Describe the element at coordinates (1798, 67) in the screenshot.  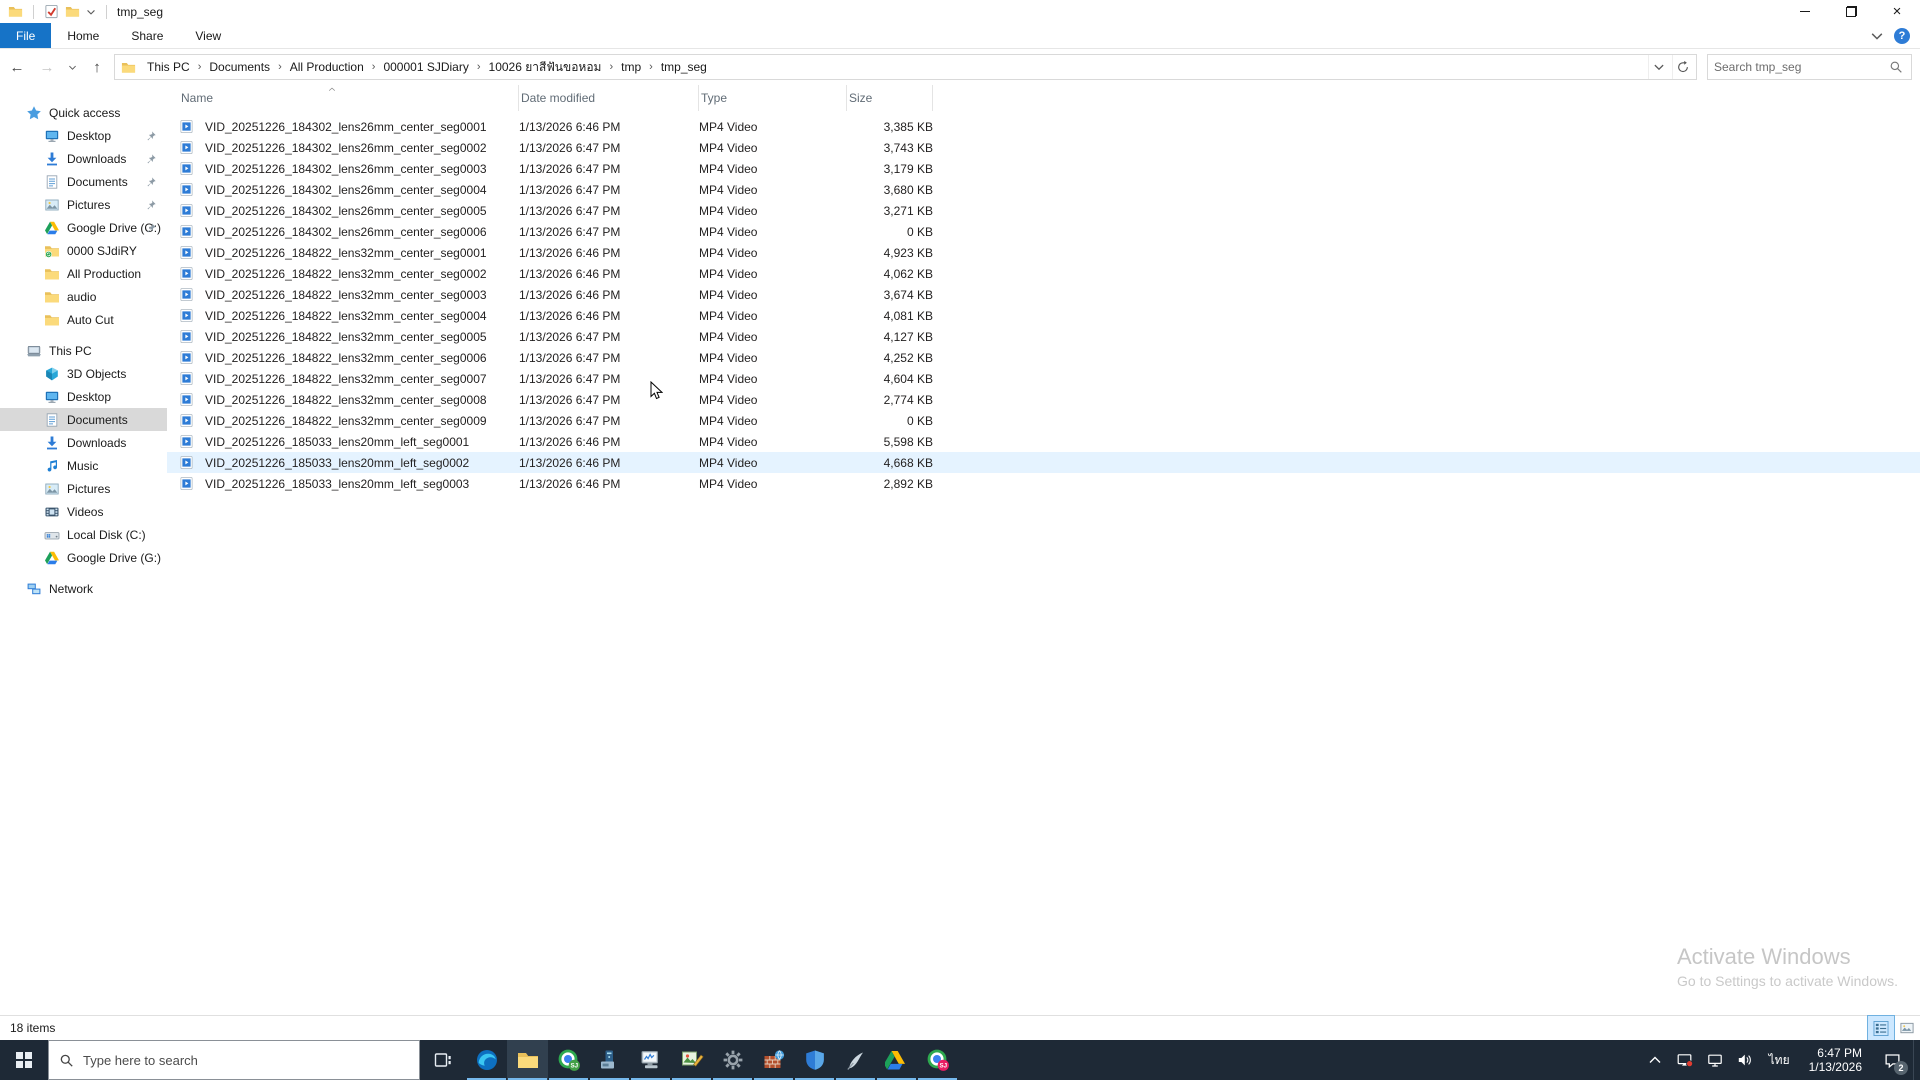
I see `search-input` at that location.